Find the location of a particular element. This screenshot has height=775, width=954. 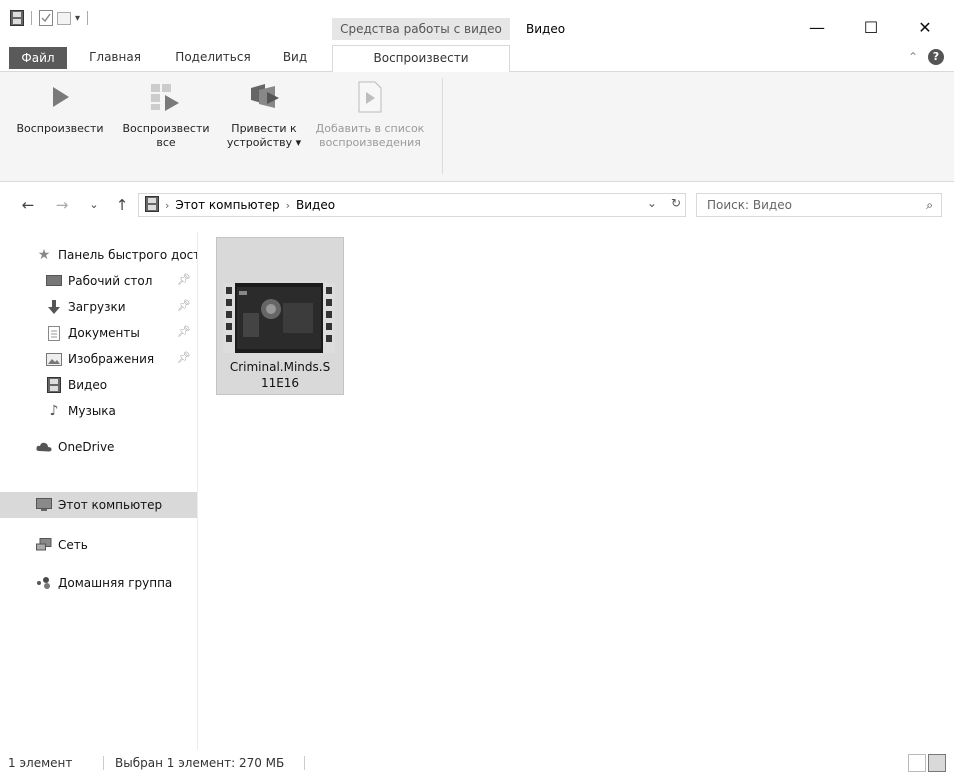

computer-icon is located at coordinates (44, 505).